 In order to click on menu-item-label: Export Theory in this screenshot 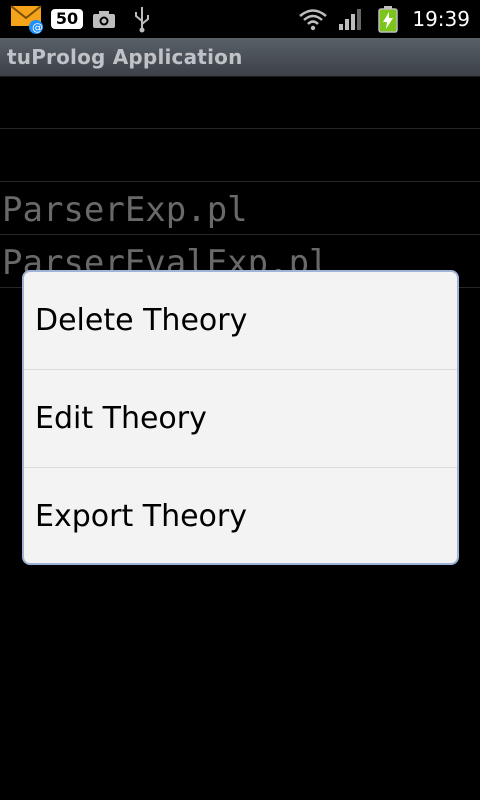, I will do `click(141, 516)`.